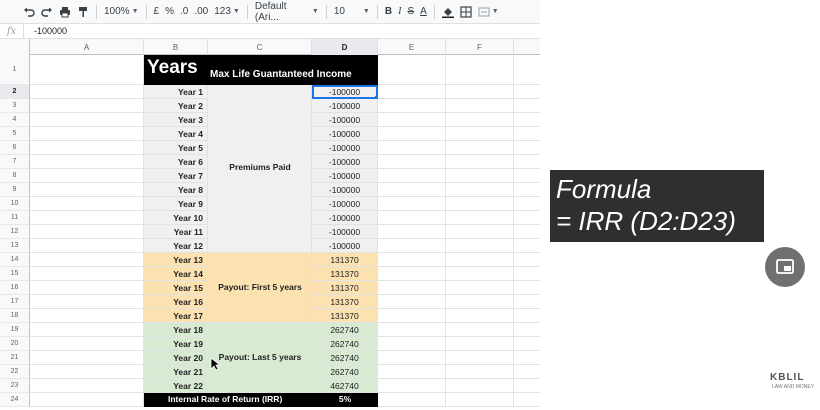 This screenshot has height=410, width=820. Describe the element at coordinates (15, 162) in the screenshot. I see `row-header: 7` at that location.